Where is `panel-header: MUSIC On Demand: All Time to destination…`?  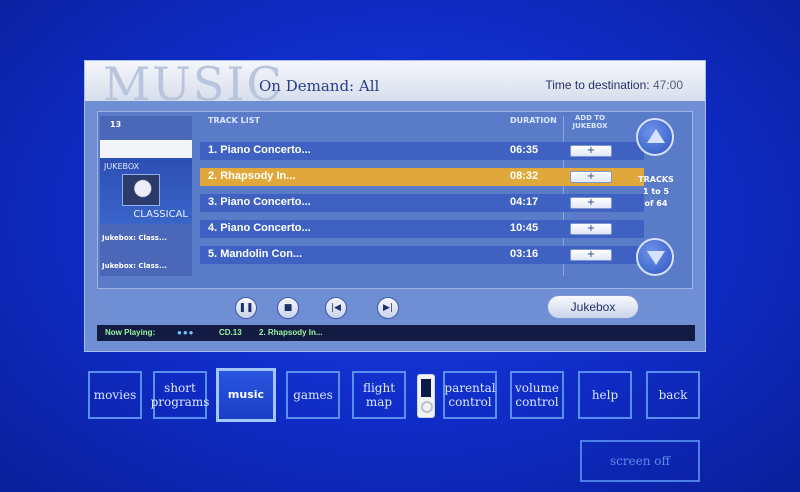
panel-header: MUSIC On Demand: All Time to destination… is located at coordinates (395, 84).